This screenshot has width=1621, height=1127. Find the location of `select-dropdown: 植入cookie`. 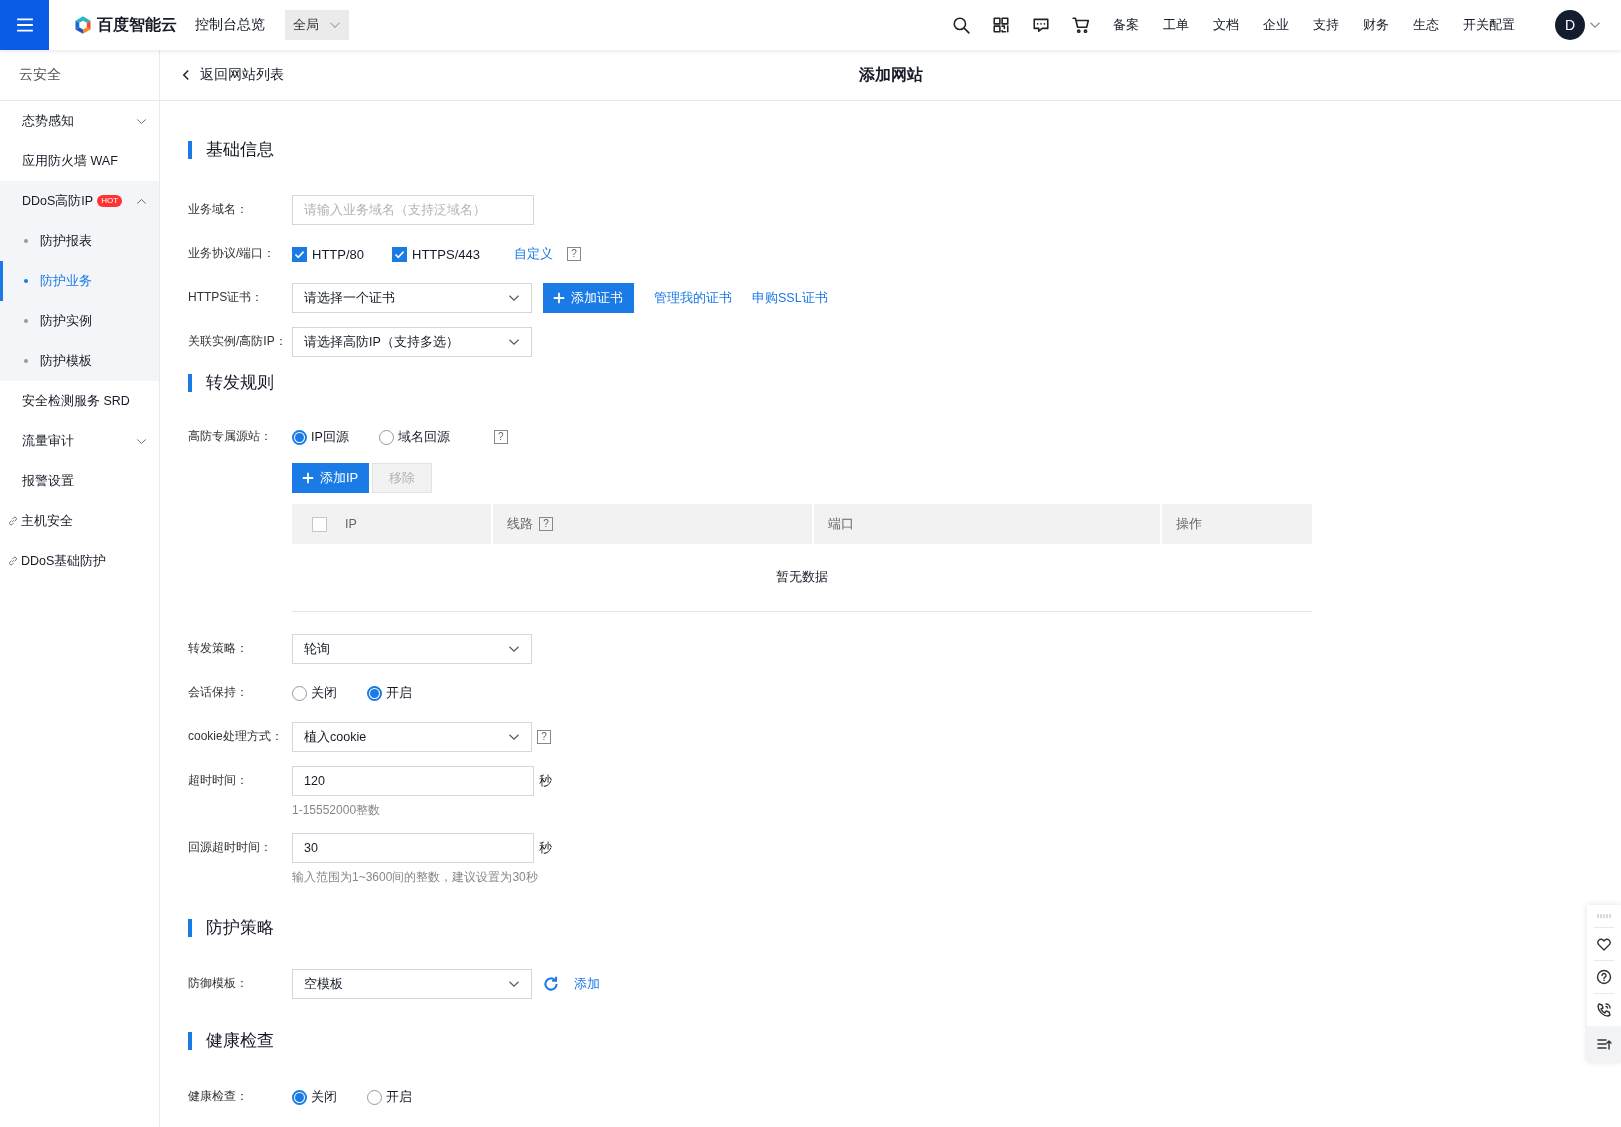

select-dropdown: 植入cookie is located at coordinates (412, 737).